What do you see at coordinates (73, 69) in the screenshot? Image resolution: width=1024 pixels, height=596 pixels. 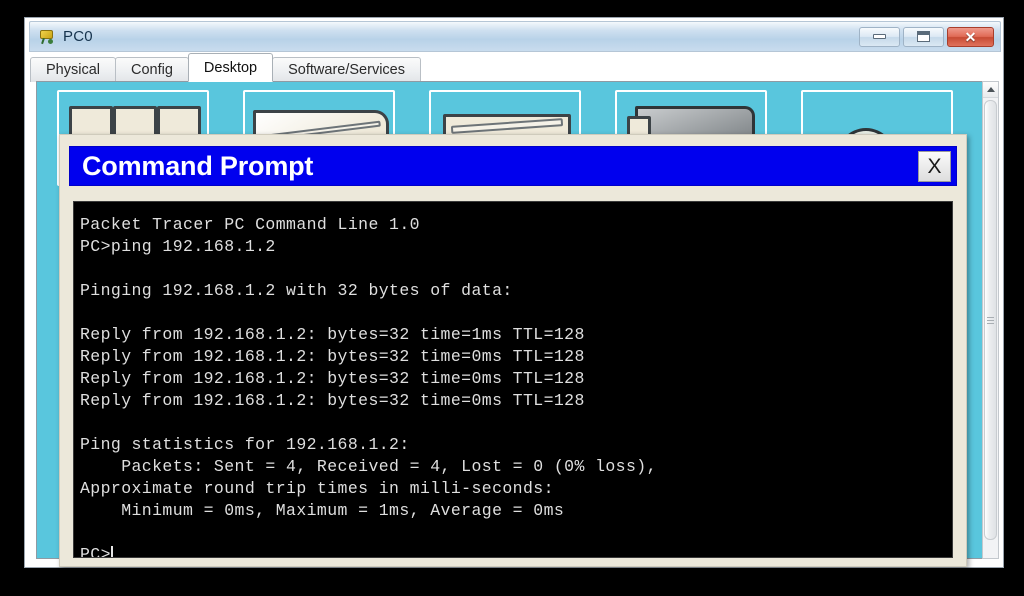 I see `tab-physical: Physical` at bounding box center [73, 69].